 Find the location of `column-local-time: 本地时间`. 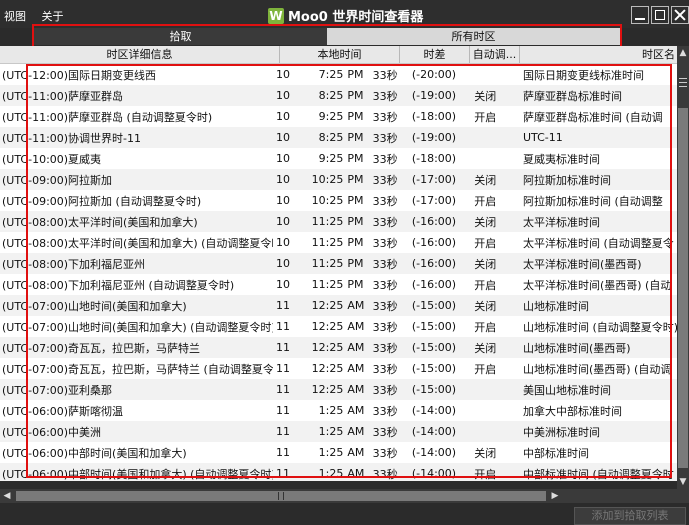

column-local-time: 本地时间 is located at coordinates (340, 54).